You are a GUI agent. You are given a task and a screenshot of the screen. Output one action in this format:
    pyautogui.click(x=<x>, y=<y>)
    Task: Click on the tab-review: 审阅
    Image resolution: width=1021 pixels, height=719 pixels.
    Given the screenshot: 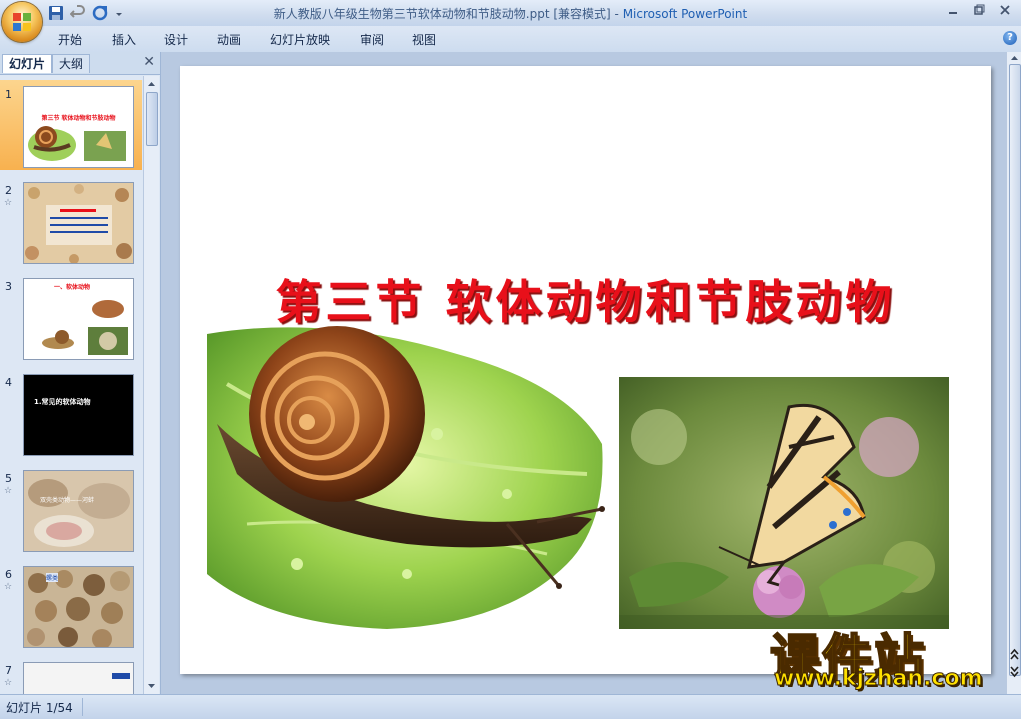 What is the action you would take?
    pyautogui.click(x=372, y=39)
    